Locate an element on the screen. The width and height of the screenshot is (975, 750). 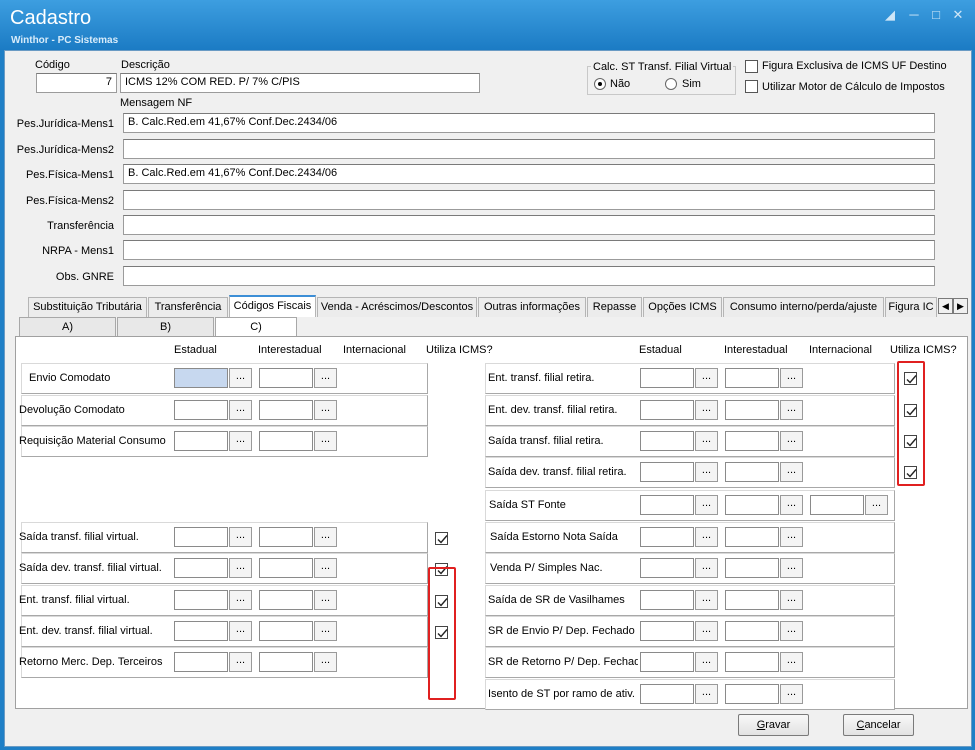
tab-5: Repasse is located at coordinates (614, 307).